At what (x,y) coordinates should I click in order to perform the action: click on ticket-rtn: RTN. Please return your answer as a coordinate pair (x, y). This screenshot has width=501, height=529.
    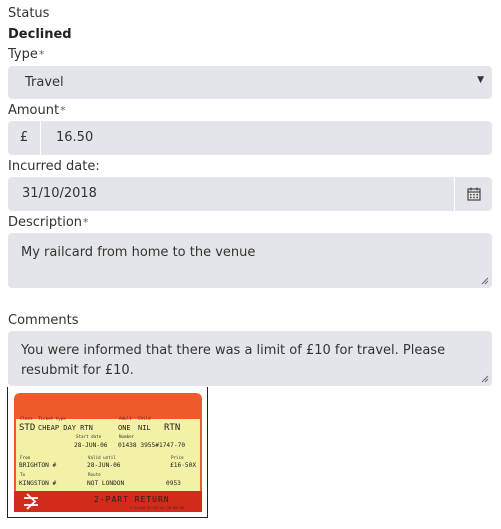
    Looking at the image, I should click on (172, 428).